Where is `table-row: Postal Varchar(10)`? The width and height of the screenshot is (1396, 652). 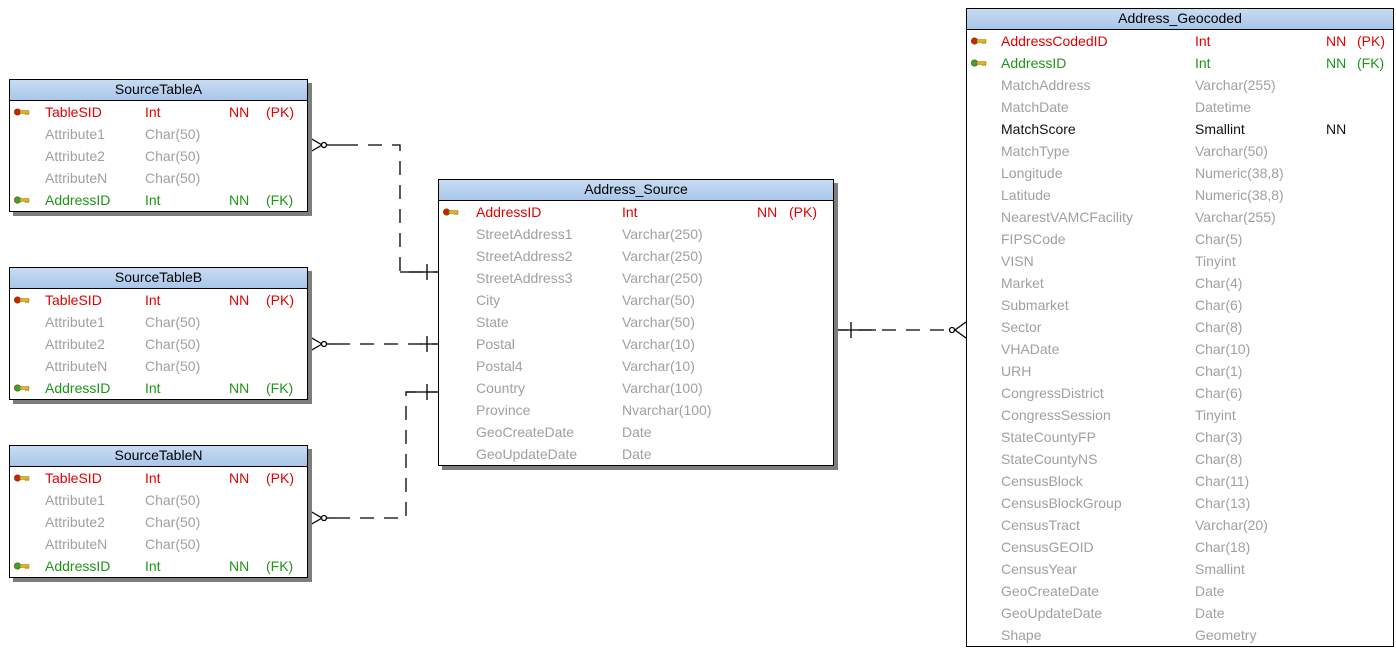 table-row: Postal Varchar(10) is located at coordinates (636, 344).